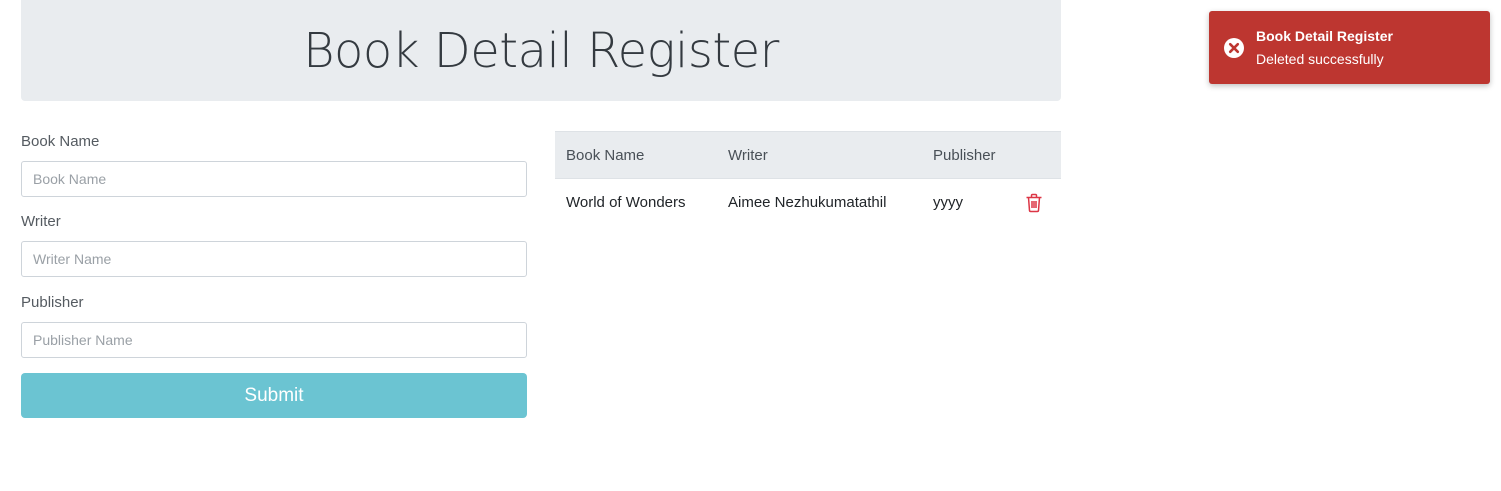 The height and width of the screenshot is (491, 1501). I want to click on error-circle-icon, so click(1234, 48).